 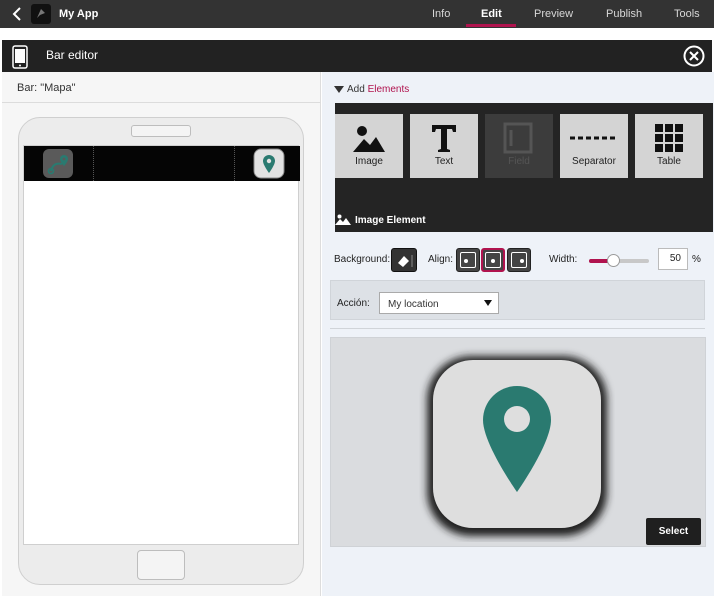 What do you see at coordinates (161, 565) in the screenshot?
I see `phone-home-button` at bounding box center [161, 565].